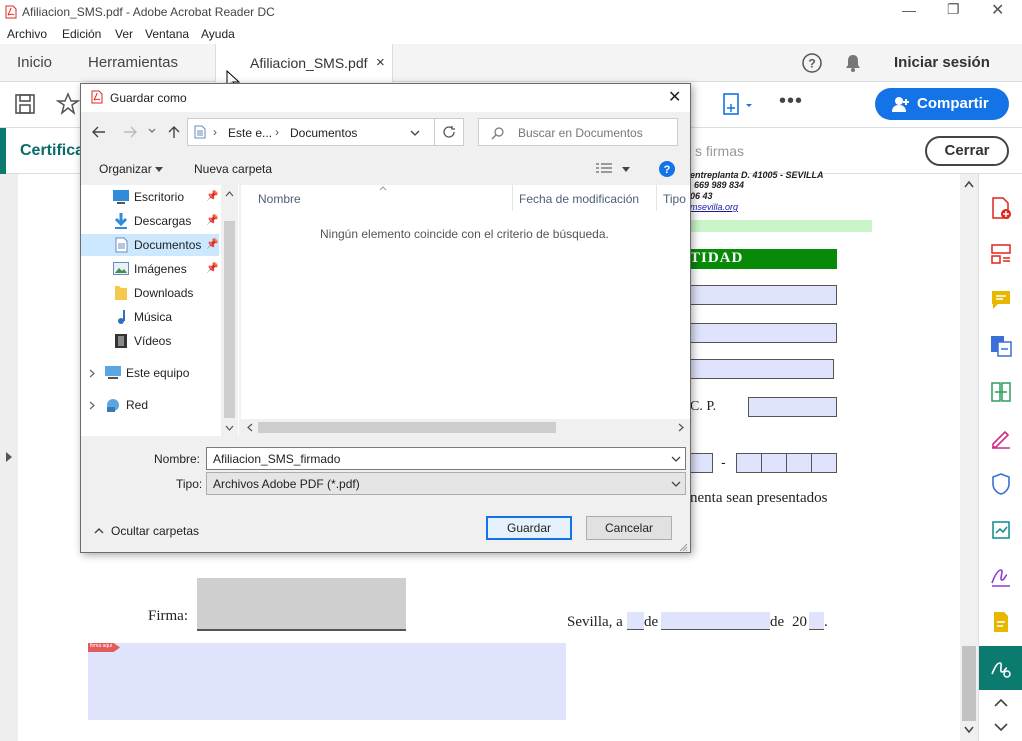 This screenshot has width=1022, height=741. I want to click on nav-item-videos: Vídeos, so click(150, 341).